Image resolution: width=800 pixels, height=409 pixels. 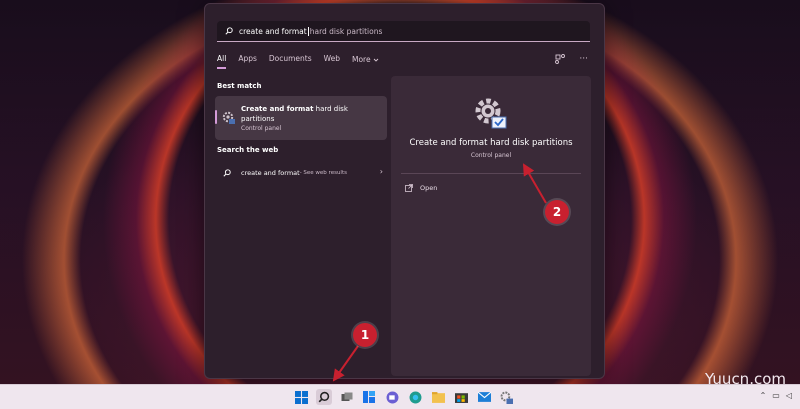 What do you see at coordinates (583, 59) in the screenshot?
I see `more-options-icon: ···` at bounding box center [583, 59].